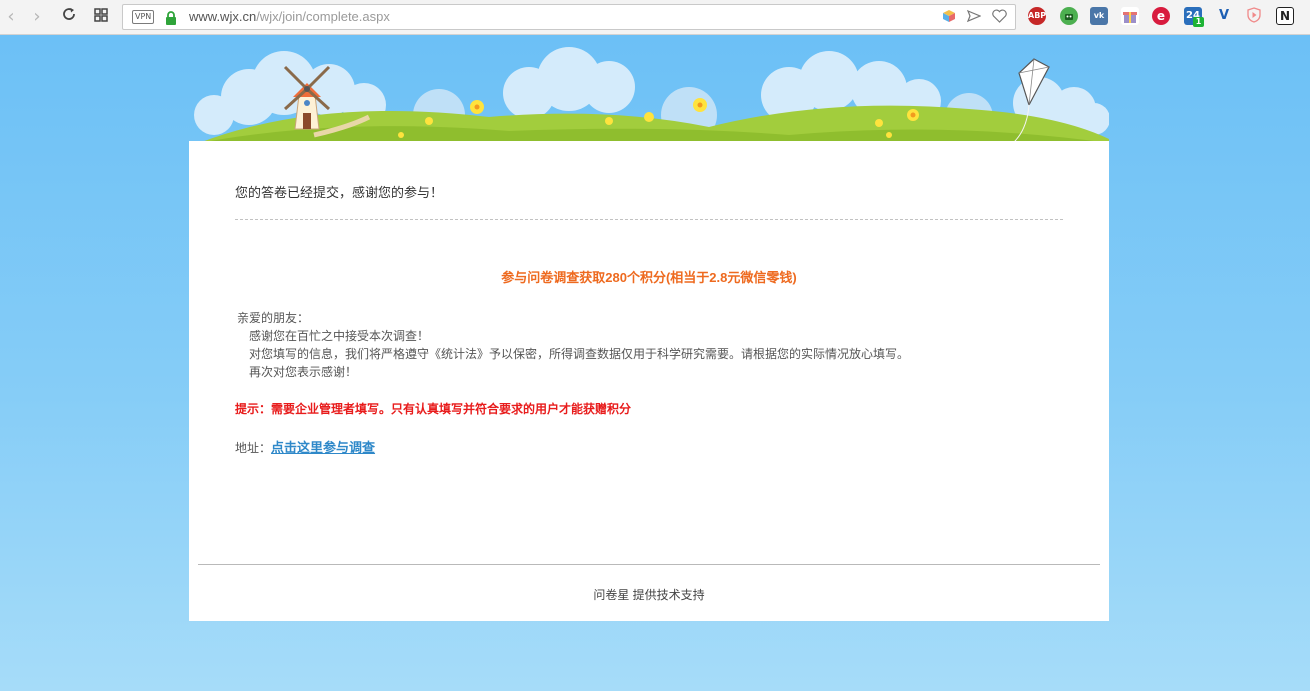  Describe the element at coordinates (949, 18) in the screenshot. I see `cube-icon` at that location.